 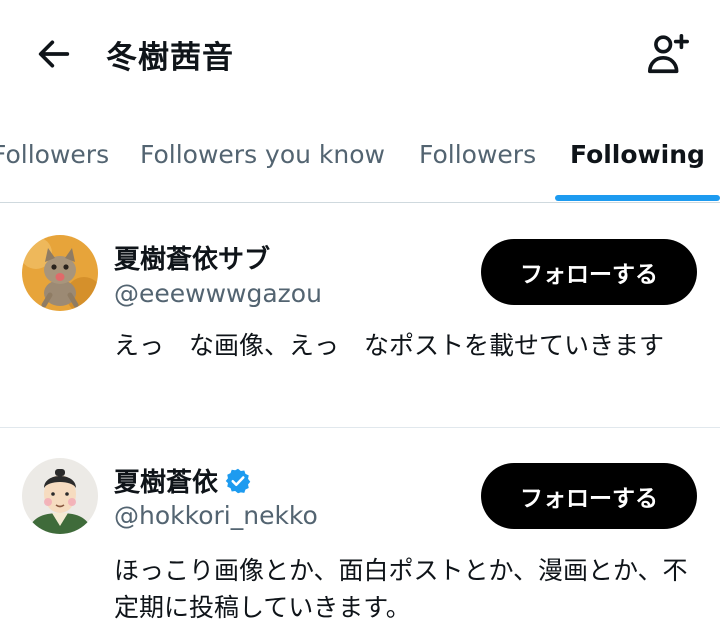 I want to click on tab-following: Following, so click(x=637, y=154).